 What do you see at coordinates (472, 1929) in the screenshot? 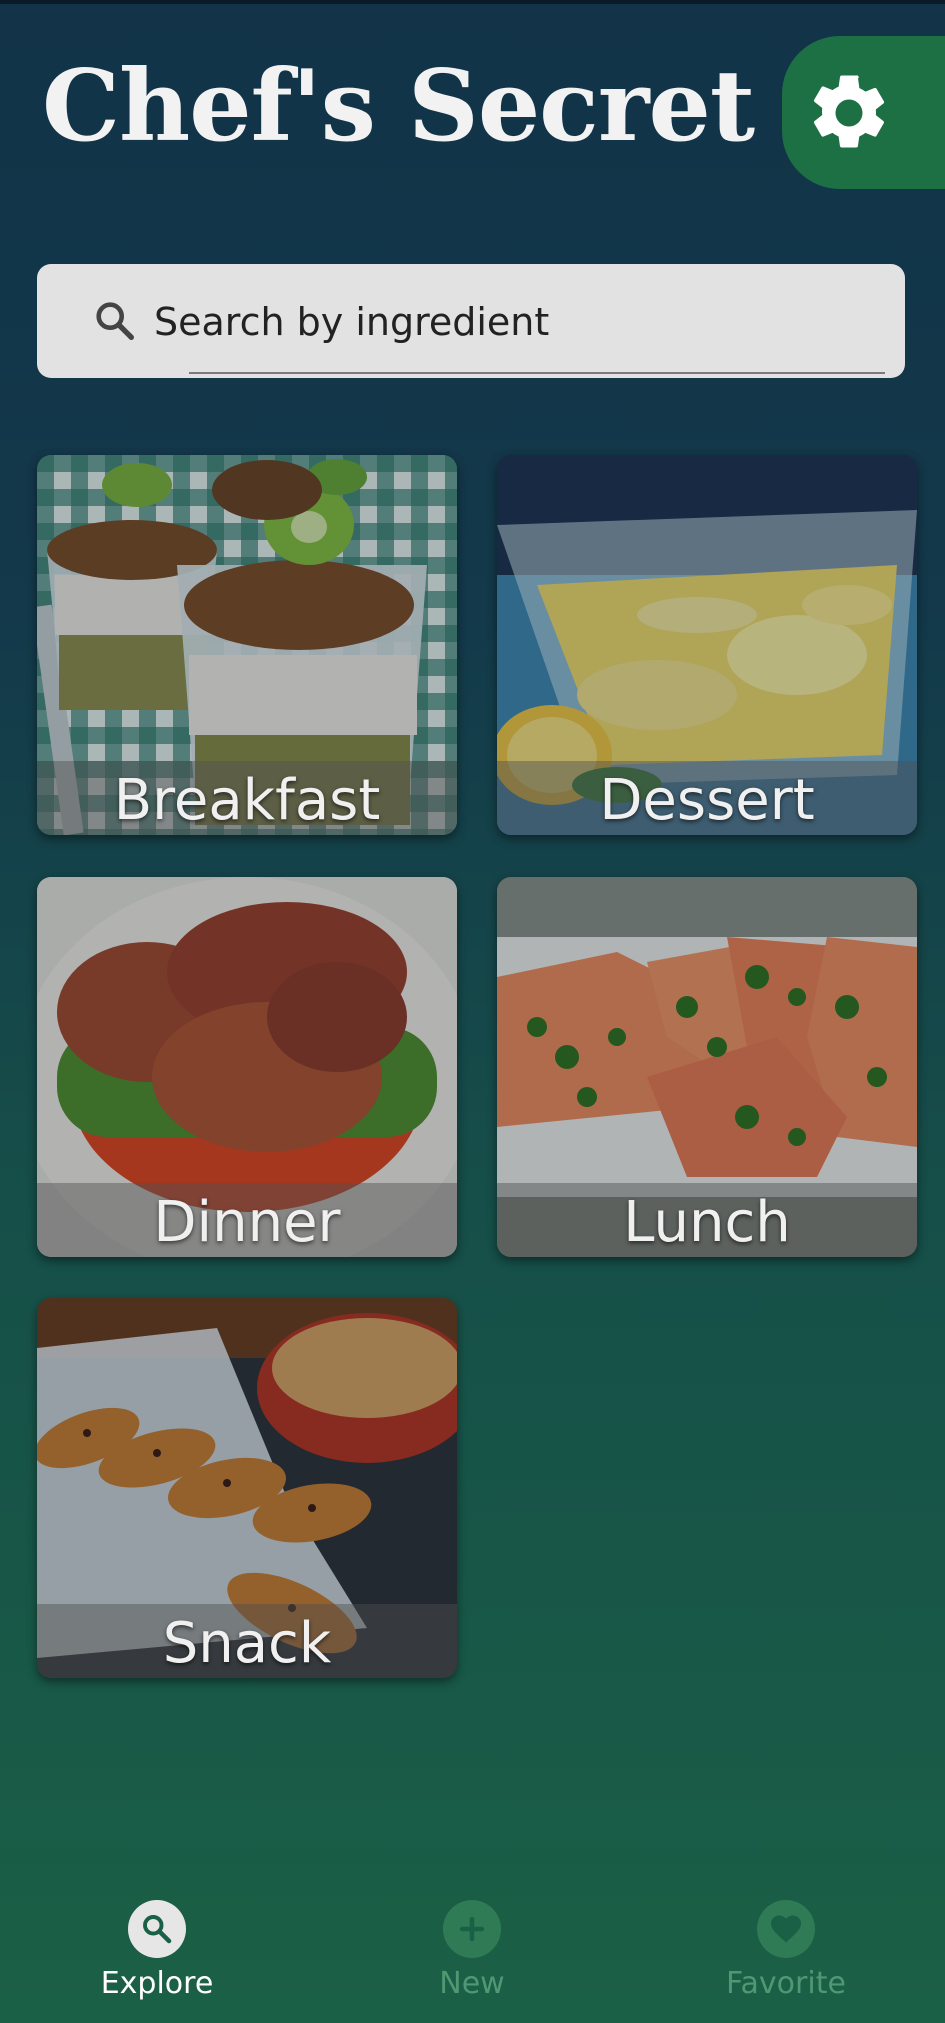
I see `plus-icon` at bounding box center [472, 1929].